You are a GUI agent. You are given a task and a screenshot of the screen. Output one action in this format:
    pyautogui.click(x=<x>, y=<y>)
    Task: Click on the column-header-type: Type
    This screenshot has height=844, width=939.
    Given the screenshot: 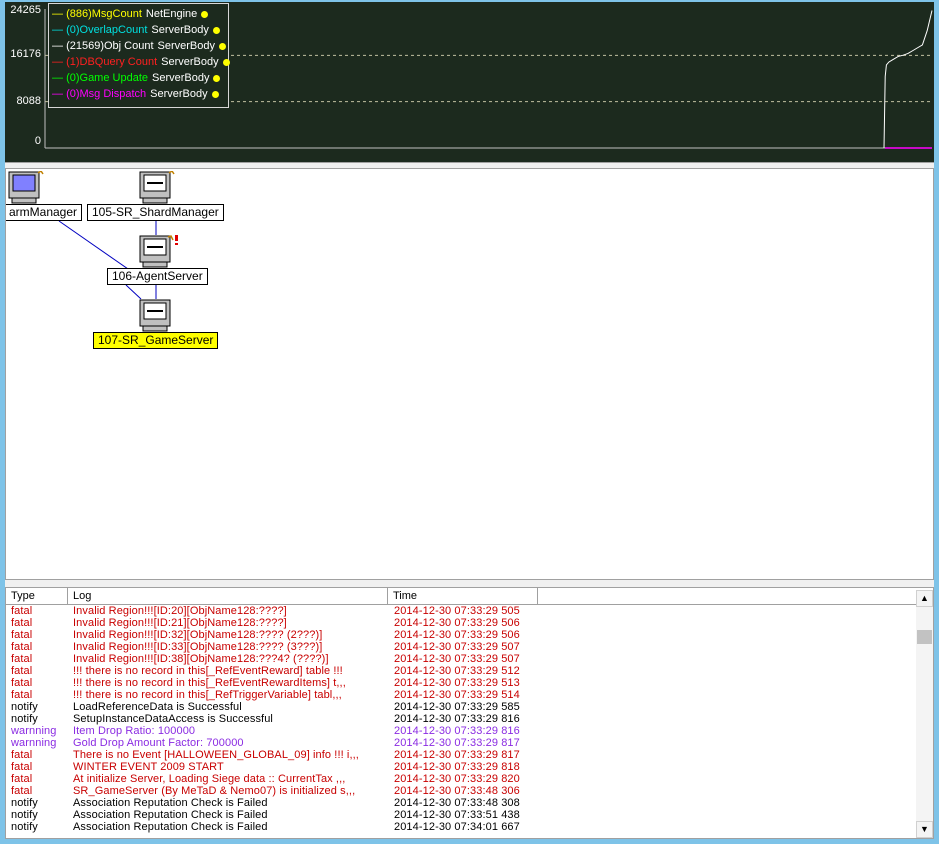 What is the action you would take?
    pyautogui.click(x=37, y=596)
    